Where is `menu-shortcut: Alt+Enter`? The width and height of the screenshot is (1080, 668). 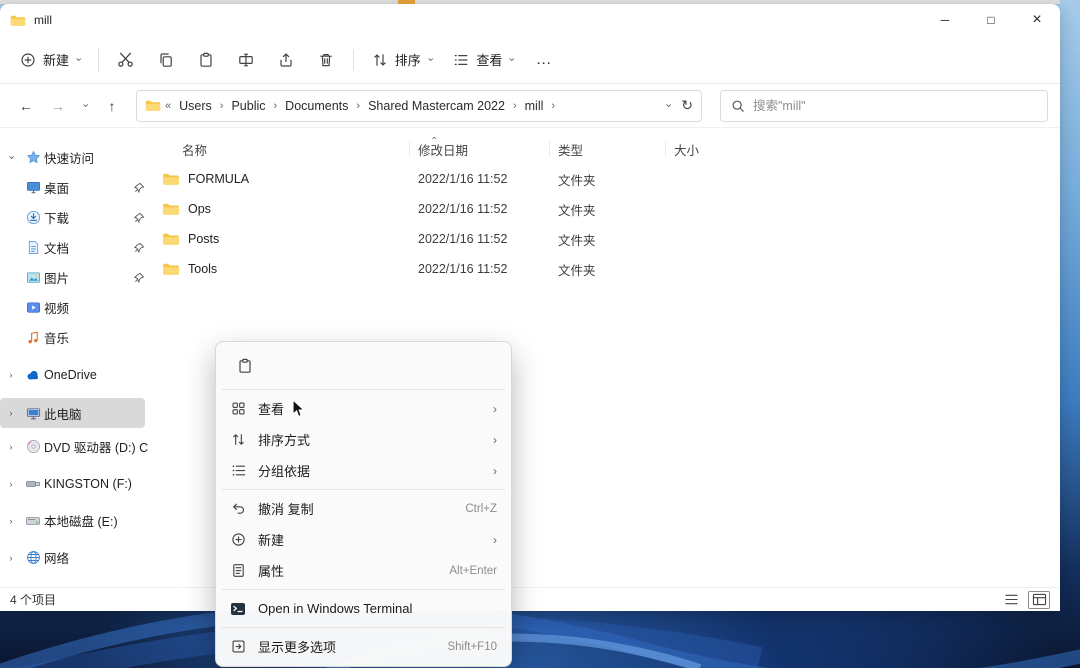
menu-shortcut: Alt+Enter is located at coordinates (473, 570).